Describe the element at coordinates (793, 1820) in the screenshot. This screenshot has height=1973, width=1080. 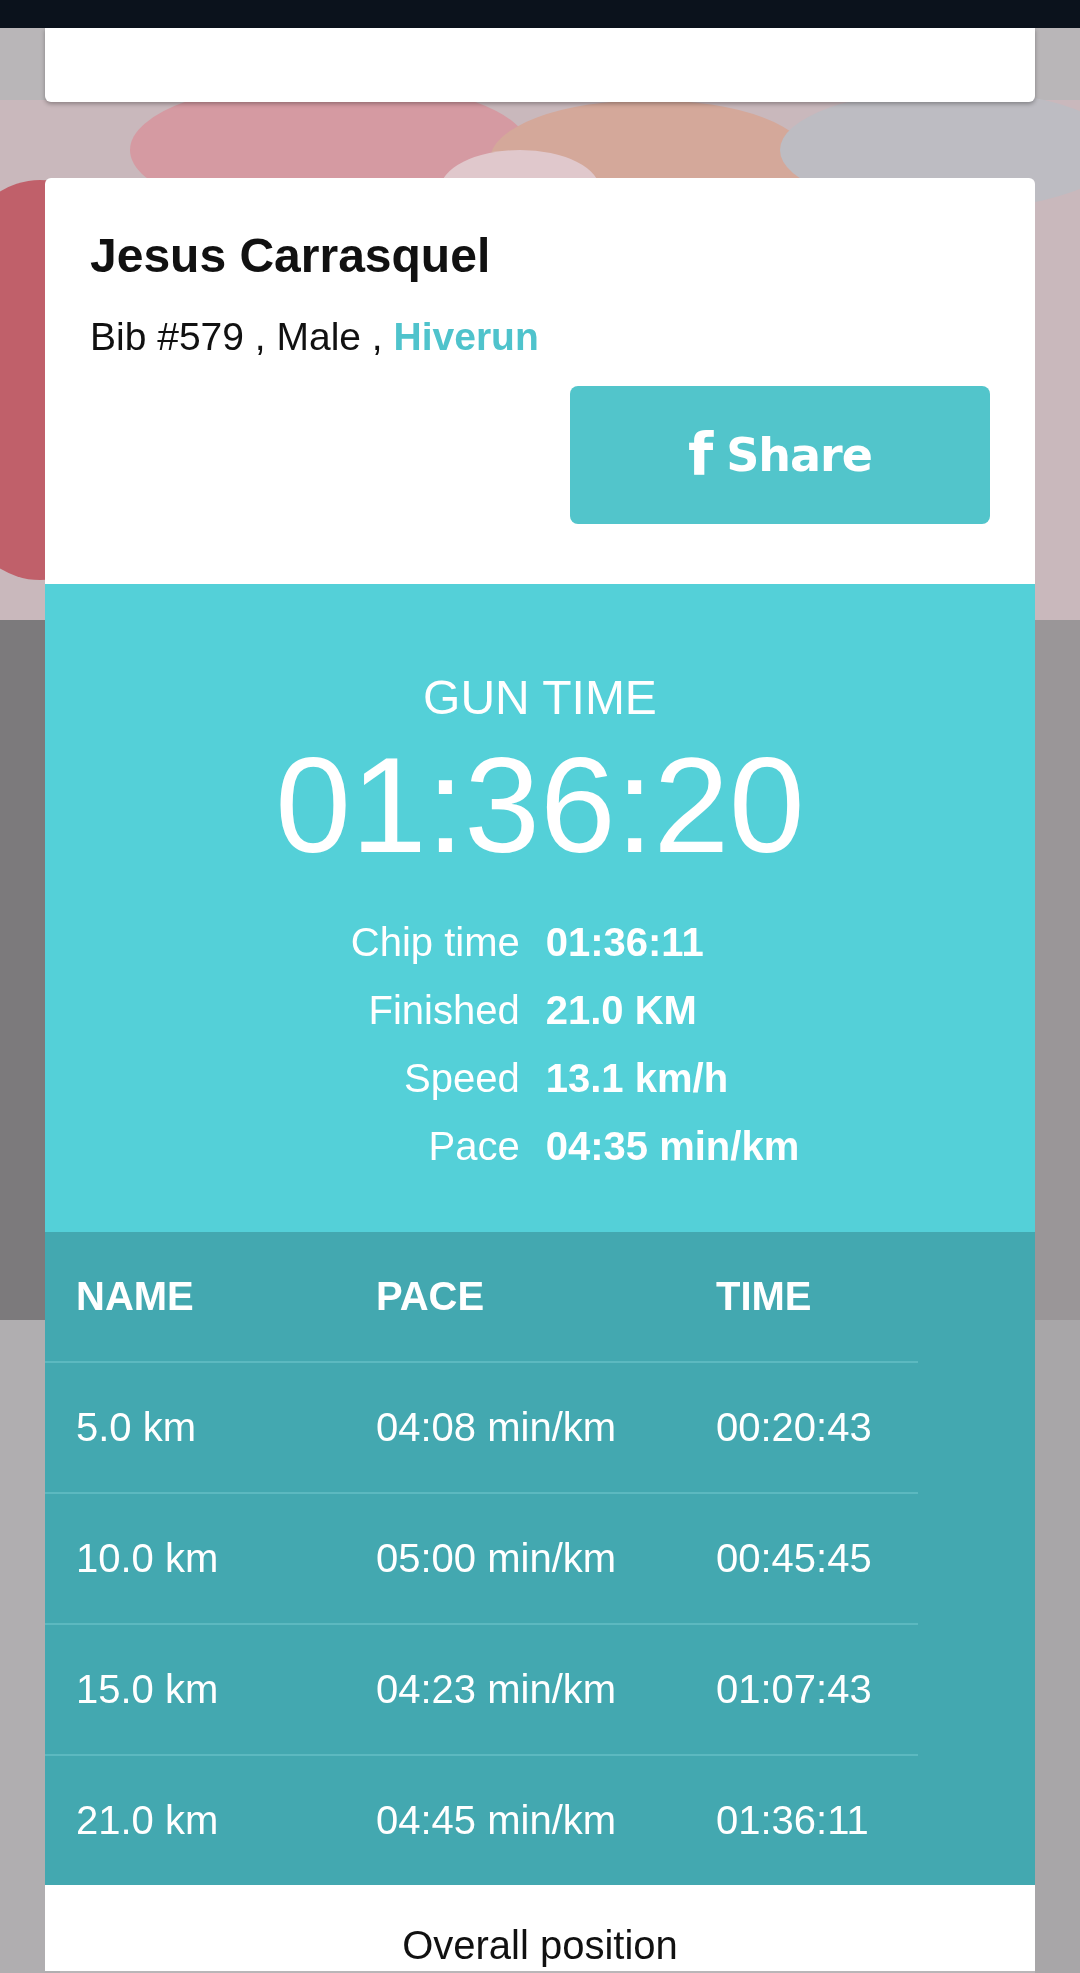
I see `table-cell-text: 01:36:11` at that location.